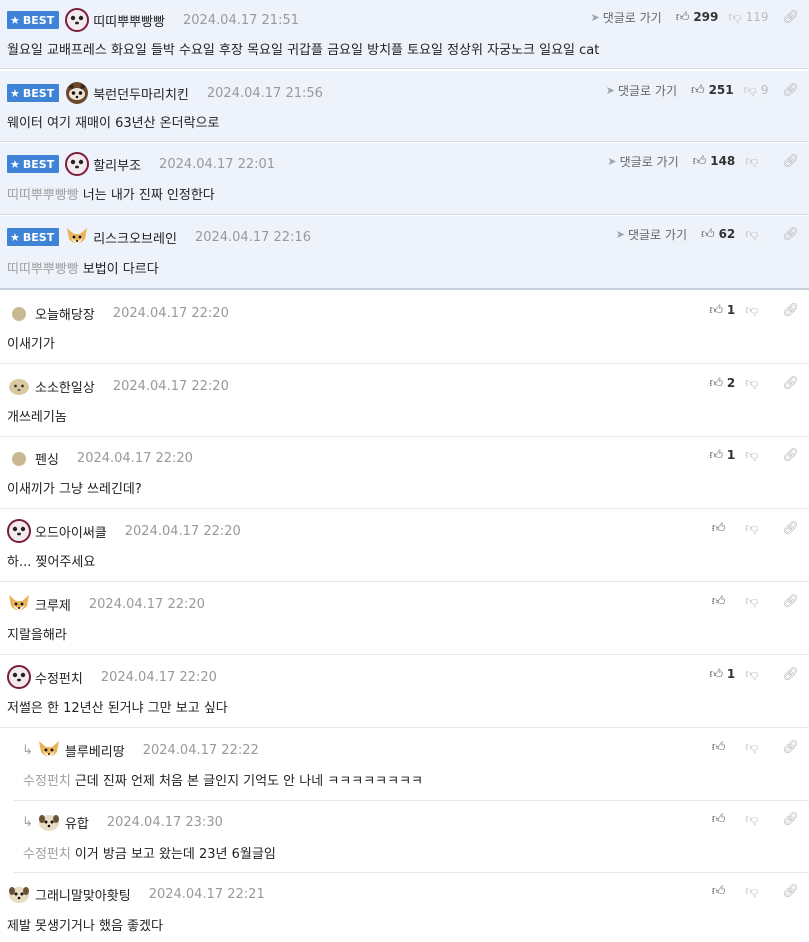  I want to click on comment-date: 2024.04.17 22:01, so click(217, 164).